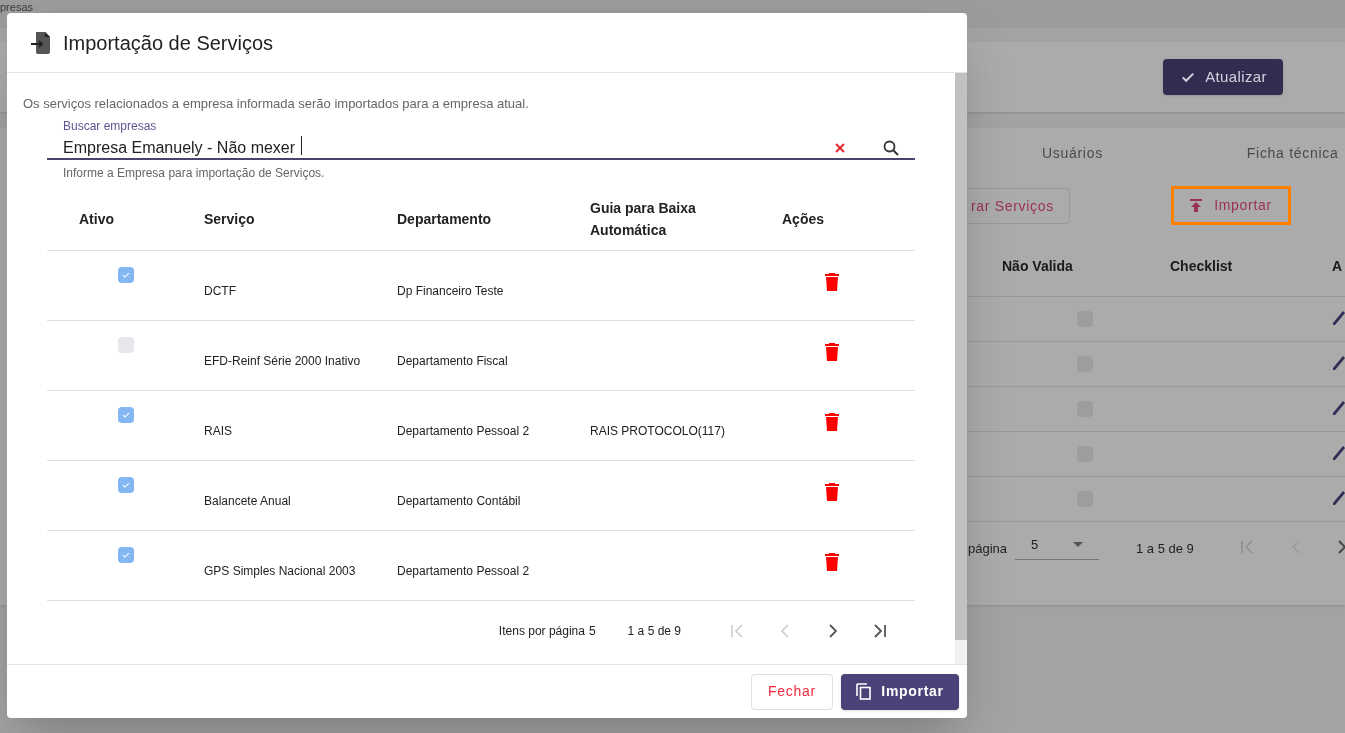 The height and width of the screenshot is (733, 1345). Describe the element at coordinates (247, 501) in the screenshot. I see `table-cell: Balancete Anual` at that location.